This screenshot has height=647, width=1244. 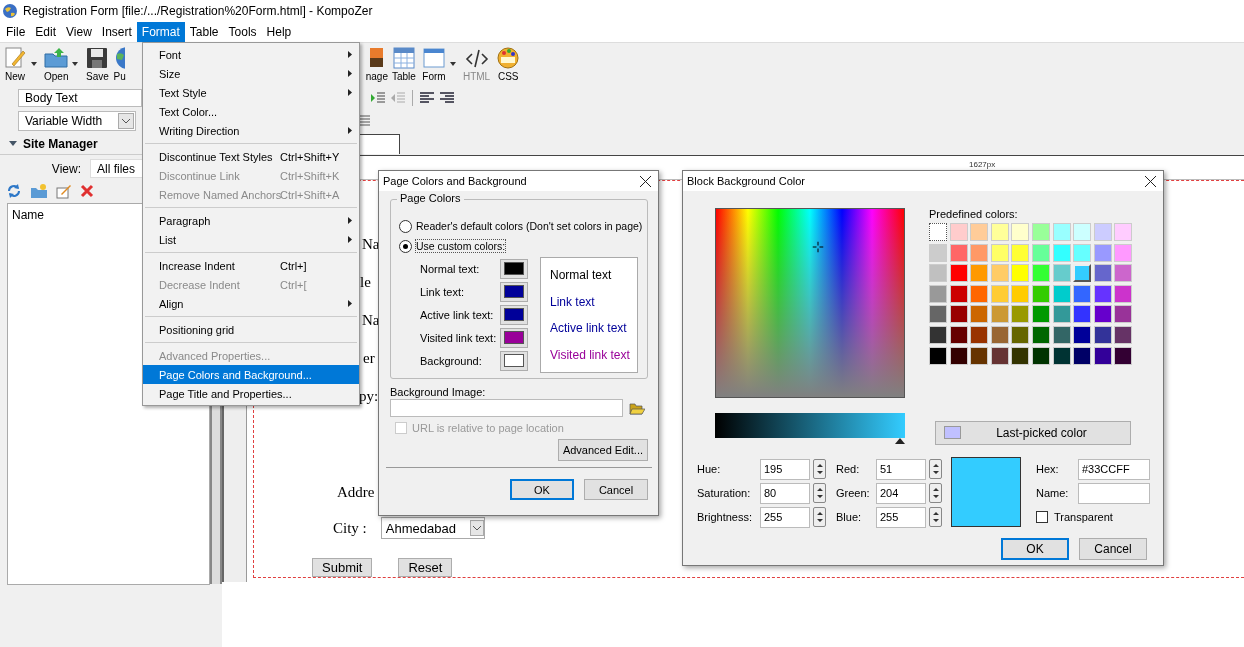 What do you see at coordinates (848, 469) in the screenshot?
I see `field-label: Red:` at bounding box center [848, 469].